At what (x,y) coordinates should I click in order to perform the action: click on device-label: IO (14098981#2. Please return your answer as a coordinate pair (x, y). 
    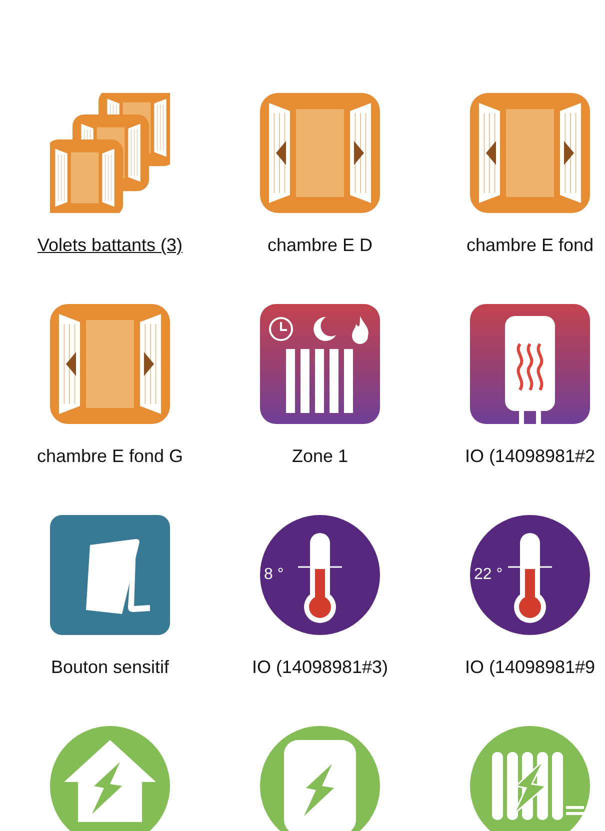
    Looking at the image, I should click on (530, 456).